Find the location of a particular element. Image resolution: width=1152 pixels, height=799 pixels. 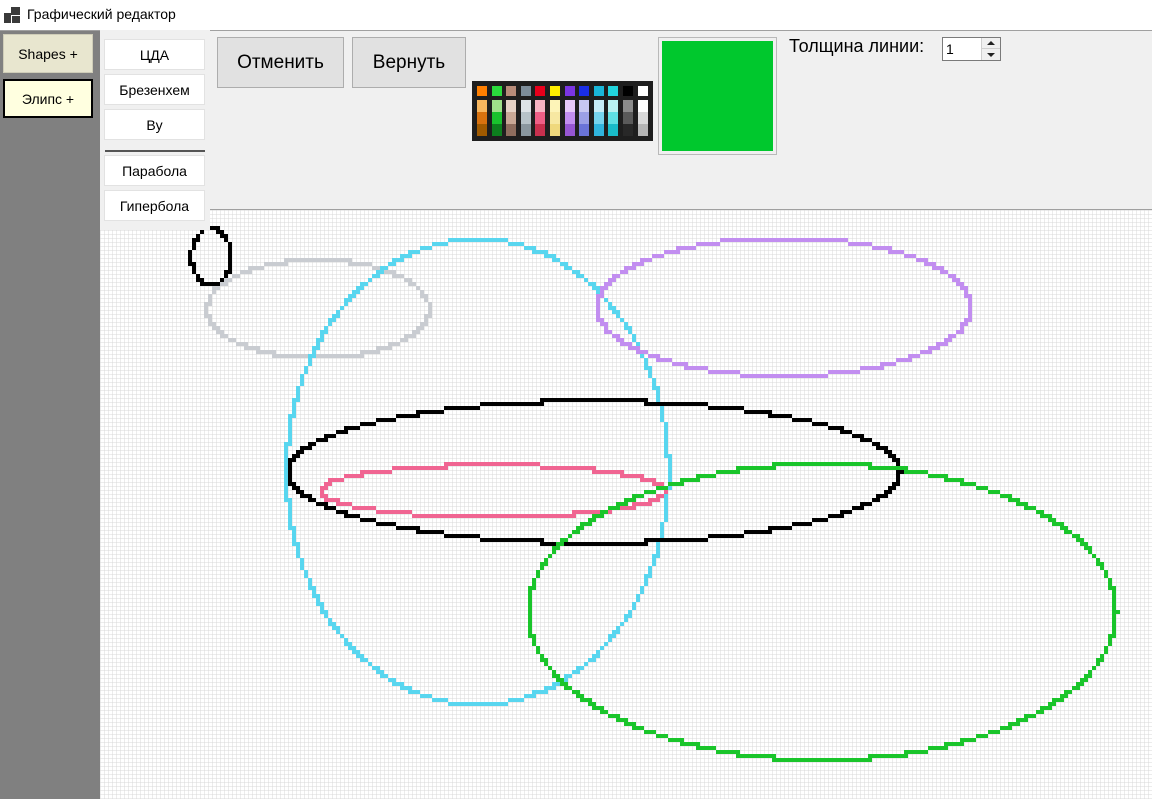

menu-item-hyperbola: Гипербола is located at coordinates (154, 205).